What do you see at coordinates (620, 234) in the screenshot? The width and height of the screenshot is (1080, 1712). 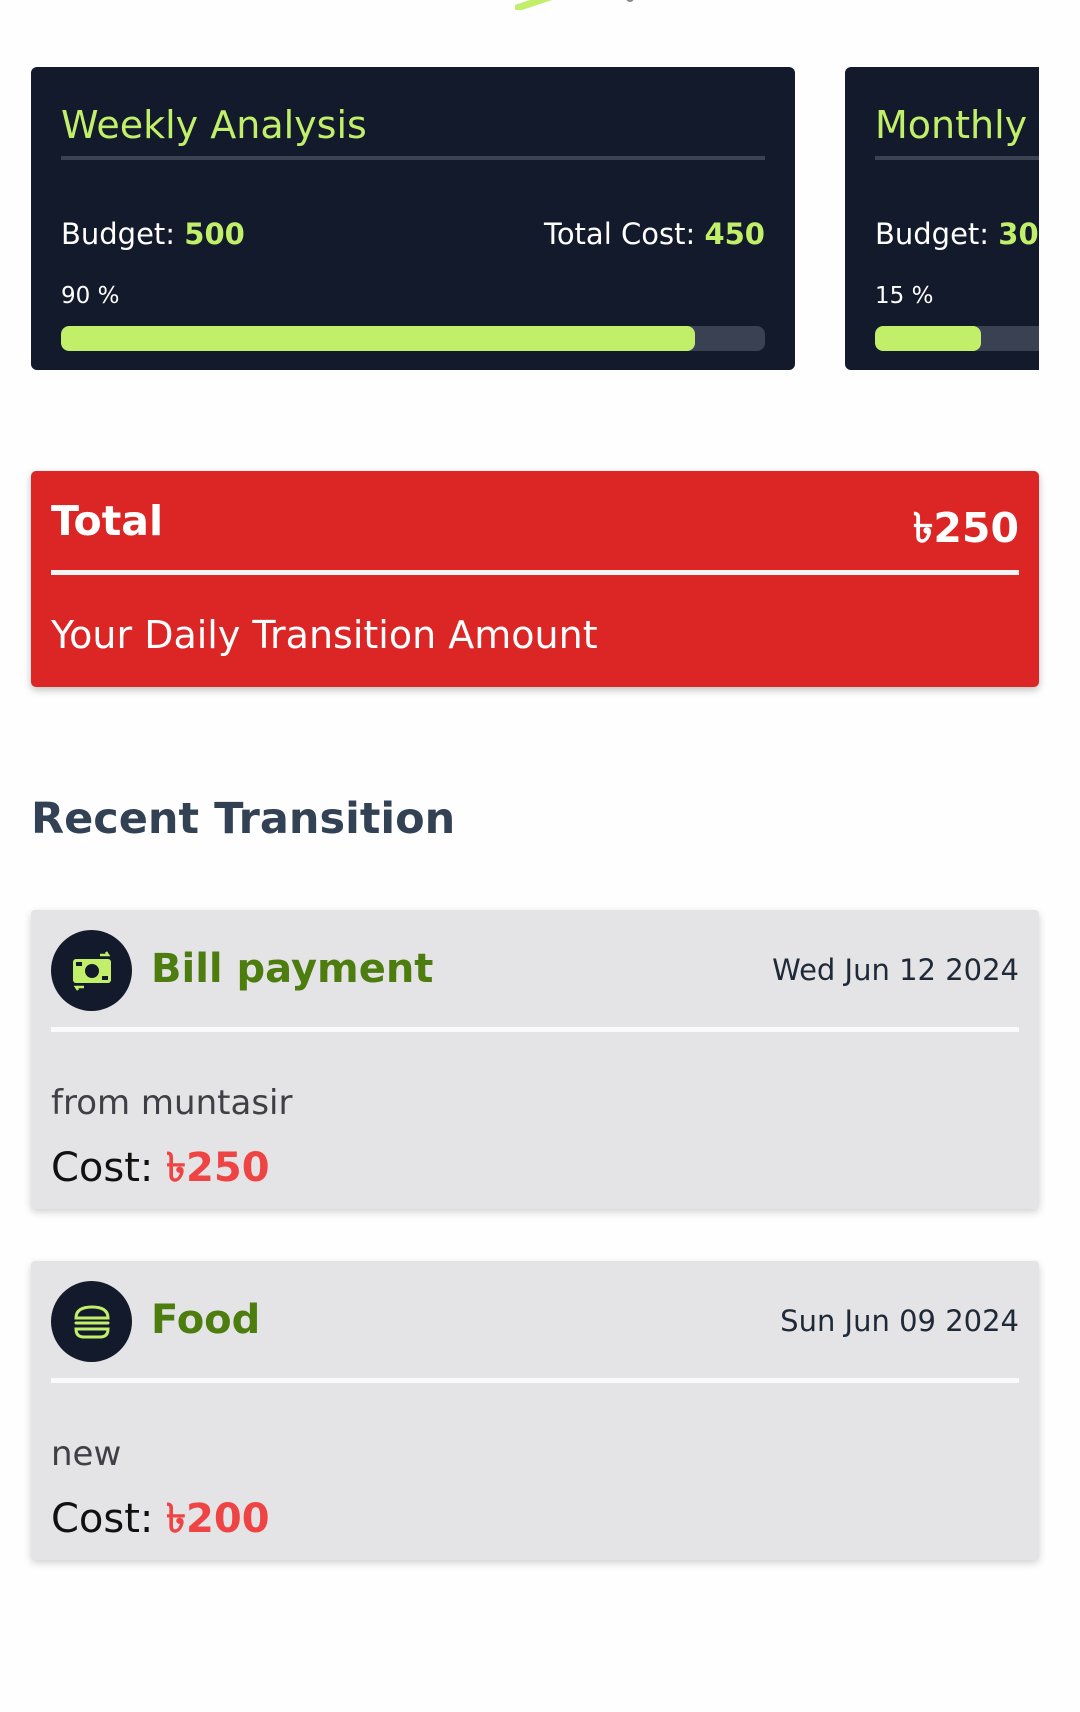 I see `total-cost-label: Total Cost:` at bounding box center [620, 234].